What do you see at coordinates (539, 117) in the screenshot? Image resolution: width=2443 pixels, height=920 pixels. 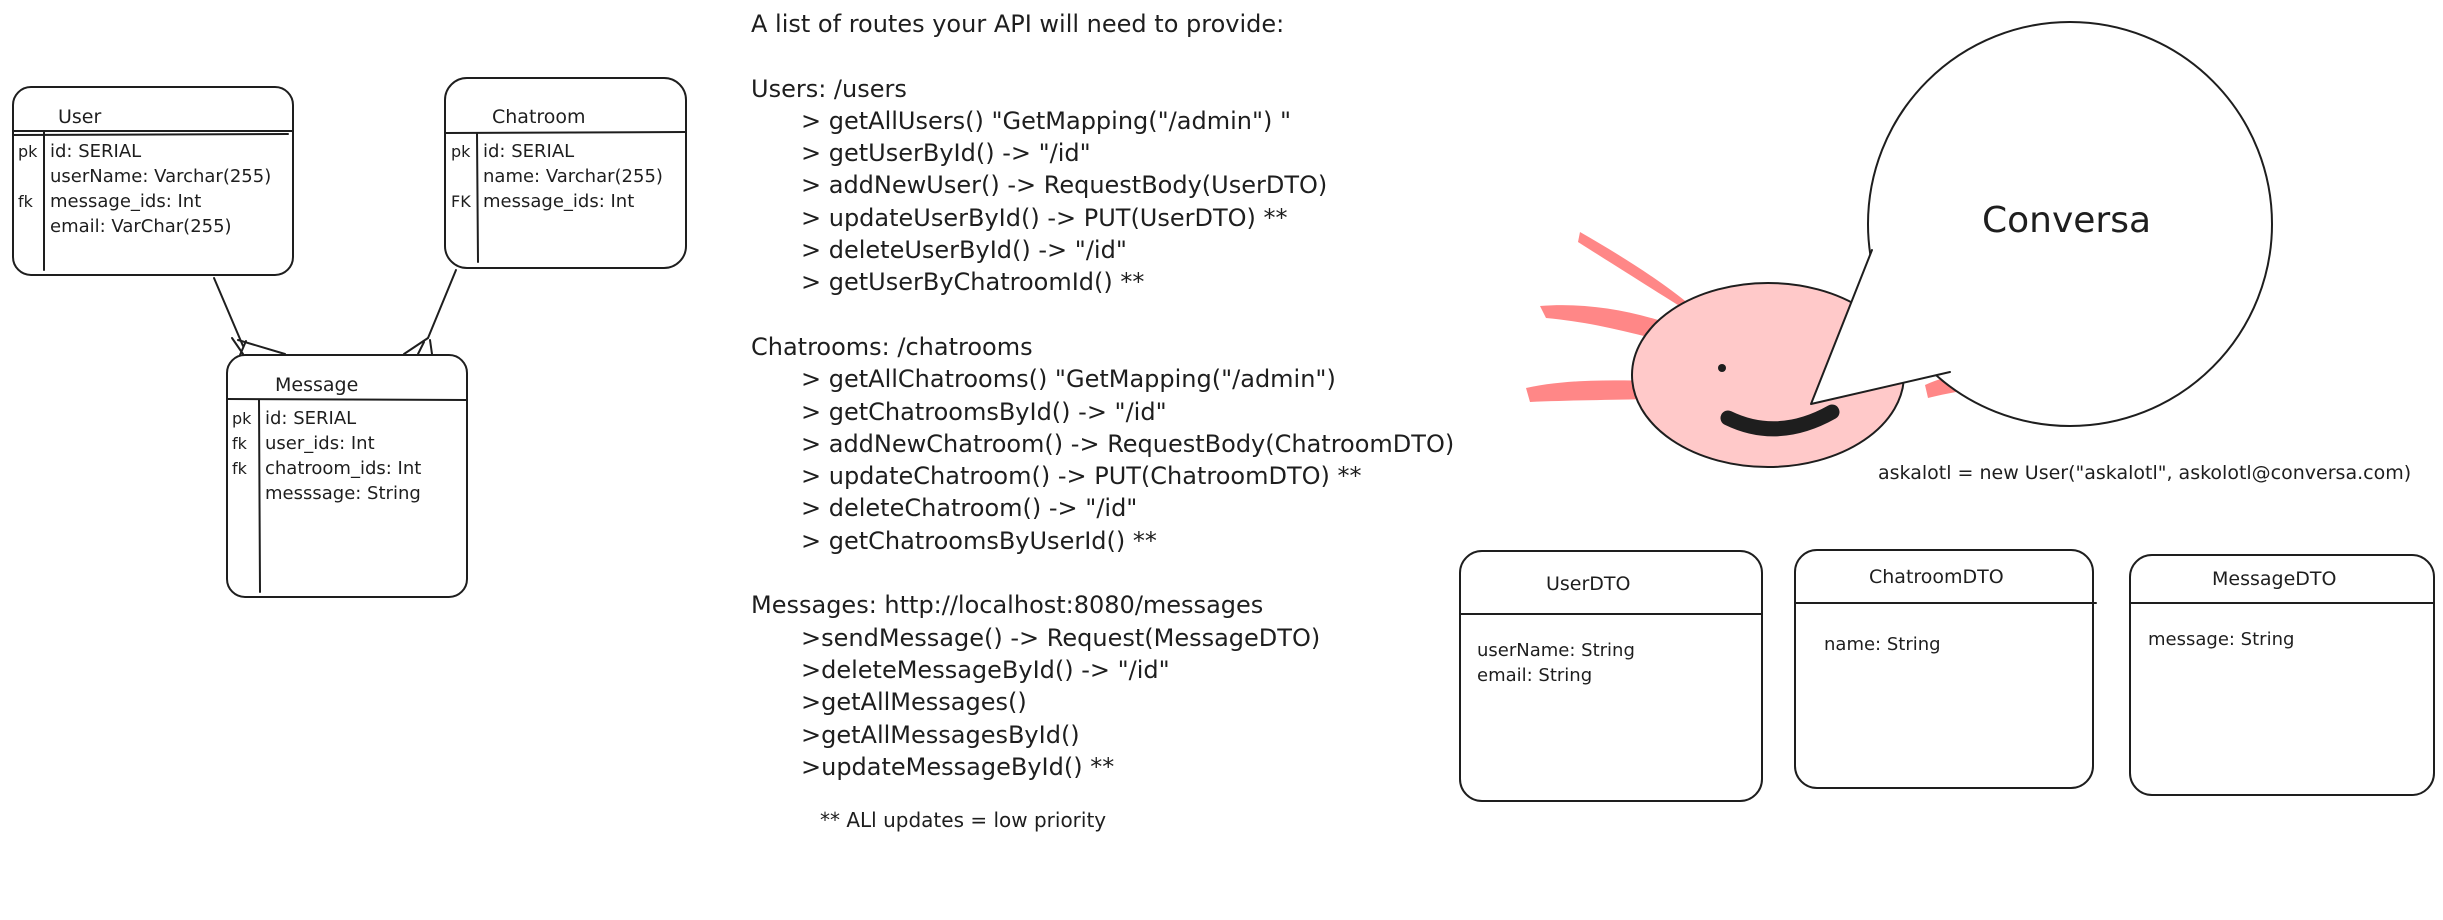 I see `chatroom-table-title: Chatroom` at bounding box center [539, 117].